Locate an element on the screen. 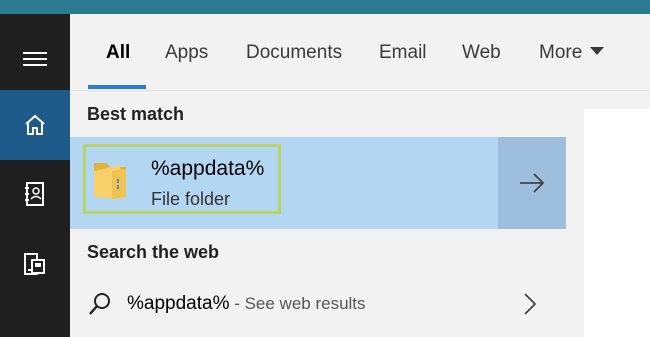 This screenshot has height=337, width=650. arrow-right-icon is located at coordinates (532, 183).